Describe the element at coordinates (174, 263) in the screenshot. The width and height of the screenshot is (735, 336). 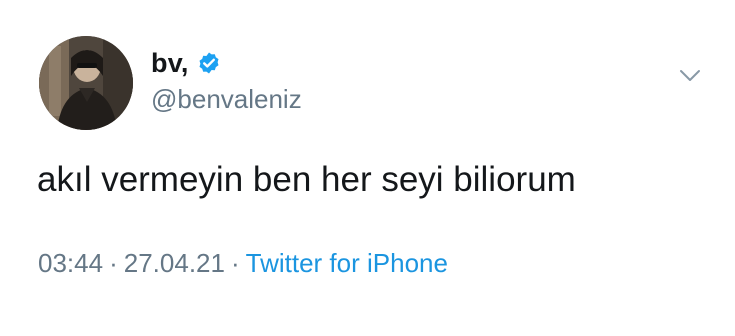
I see `tweet-date: 27.04.21` at that location.